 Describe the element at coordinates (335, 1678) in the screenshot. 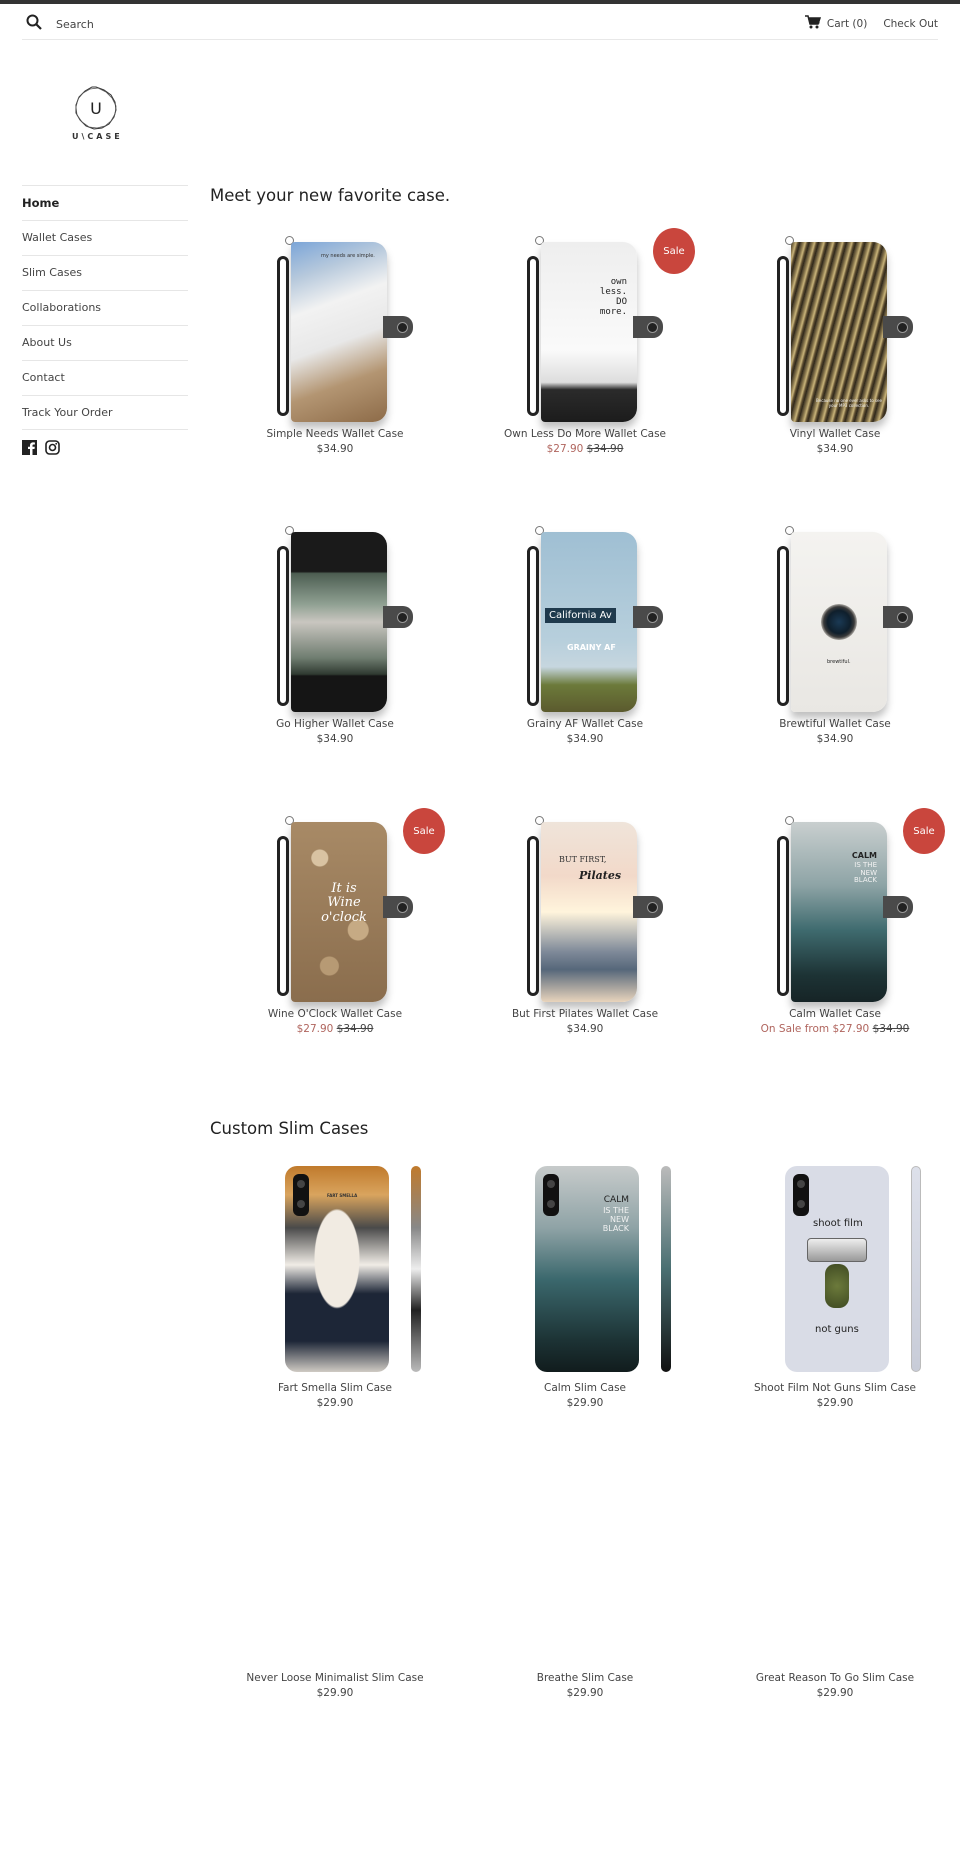

I see `product-title: Never Loose Minimalist Slim Case` at that location.